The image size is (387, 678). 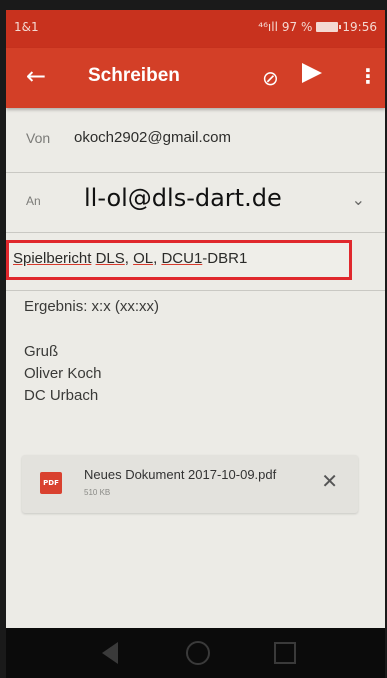 I want to click on body-greeting: Gruß, so click(x=41, y=351).